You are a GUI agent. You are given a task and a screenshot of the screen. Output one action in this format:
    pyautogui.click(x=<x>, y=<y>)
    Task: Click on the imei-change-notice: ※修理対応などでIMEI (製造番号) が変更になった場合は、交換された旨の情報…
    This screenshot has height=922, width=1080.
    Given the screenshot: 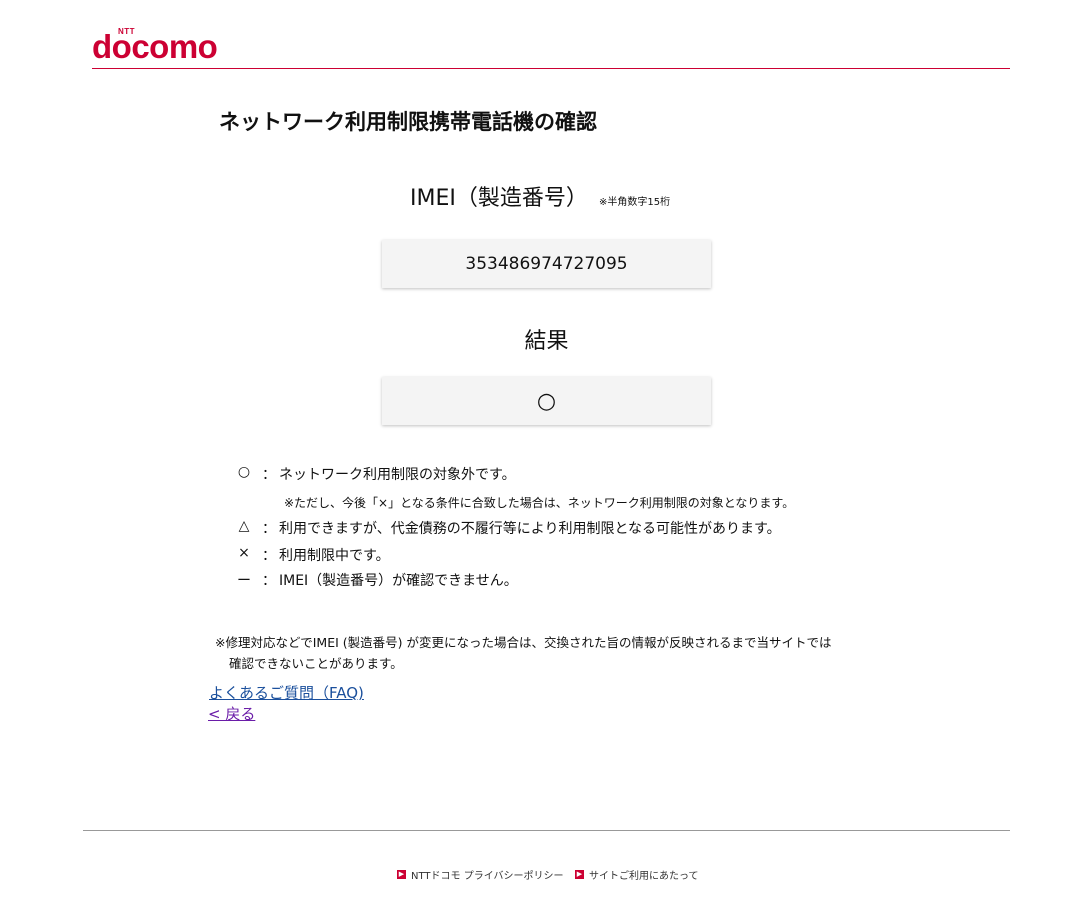 What is the action you would take?
    pyautogui.click(x=523, y=653)
    